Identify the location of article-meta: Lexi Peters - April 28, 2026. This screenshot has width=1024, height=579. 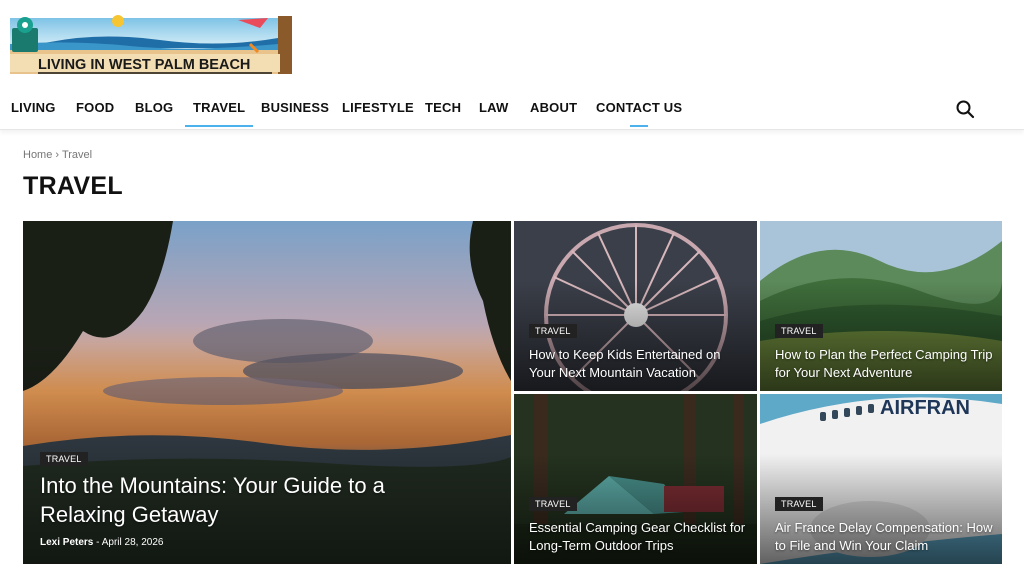
(101, 542).